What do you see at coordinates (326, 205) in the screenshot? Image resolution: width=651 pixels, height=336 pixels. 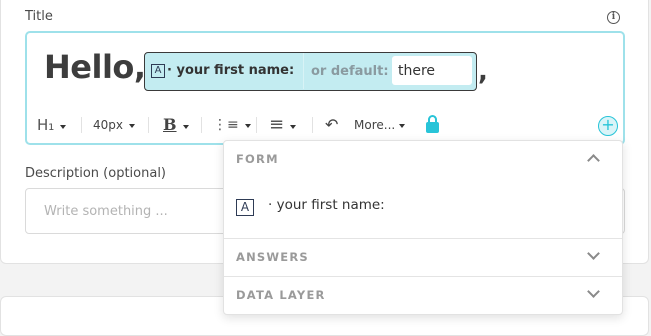 I see `form-item-label: · your first name:` at bounding box center [326, 205].